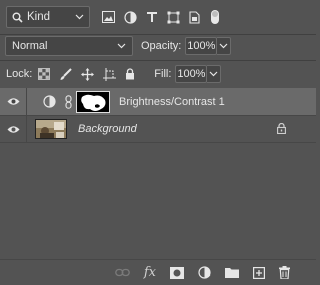 Image resolution: width=320 pixels, height=285 pixels. What do you see at coordinates (44, 74) in the screenshot?
I see `lock-transparent-pixels-icon` at bounding box center [44, 74].